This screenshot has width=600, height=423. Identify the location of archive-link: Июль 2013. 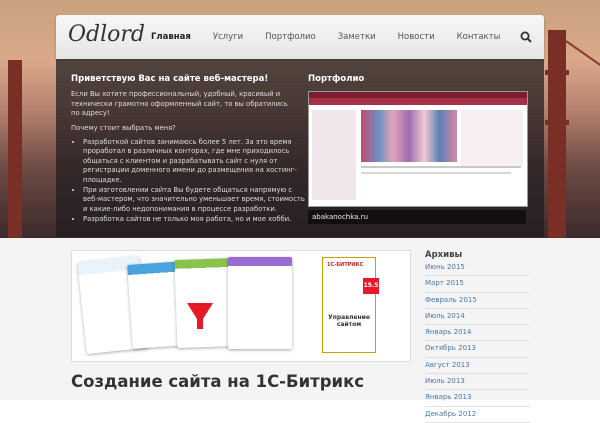
(477, 382).